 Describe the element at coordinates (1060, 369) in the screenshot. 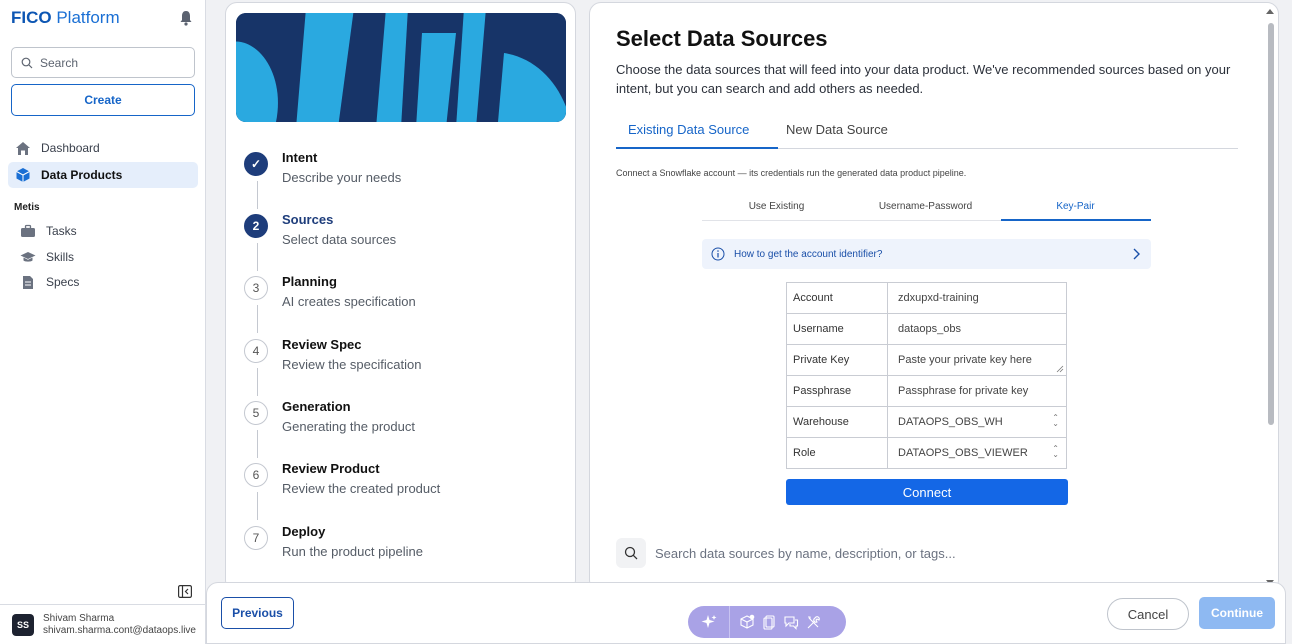

I see `resize-handle-icon` at that location.